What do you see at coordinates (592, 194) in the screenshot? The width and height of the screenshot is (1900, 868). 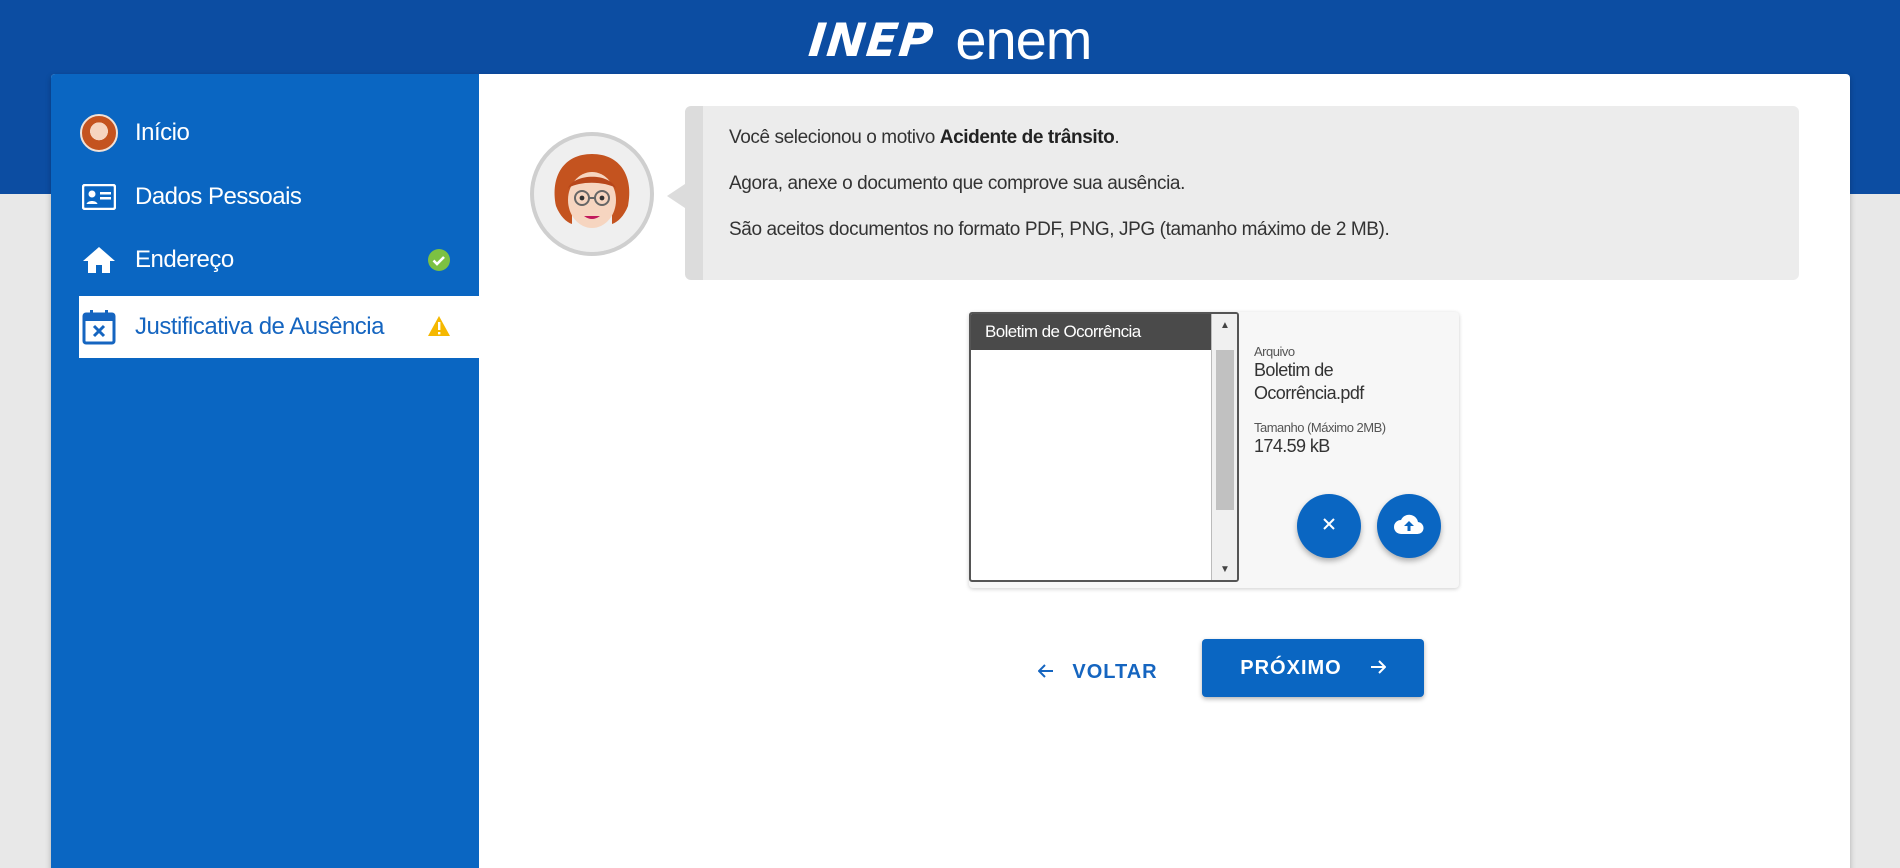 I see `assistant-avatar` at bounding box center [592, 194].